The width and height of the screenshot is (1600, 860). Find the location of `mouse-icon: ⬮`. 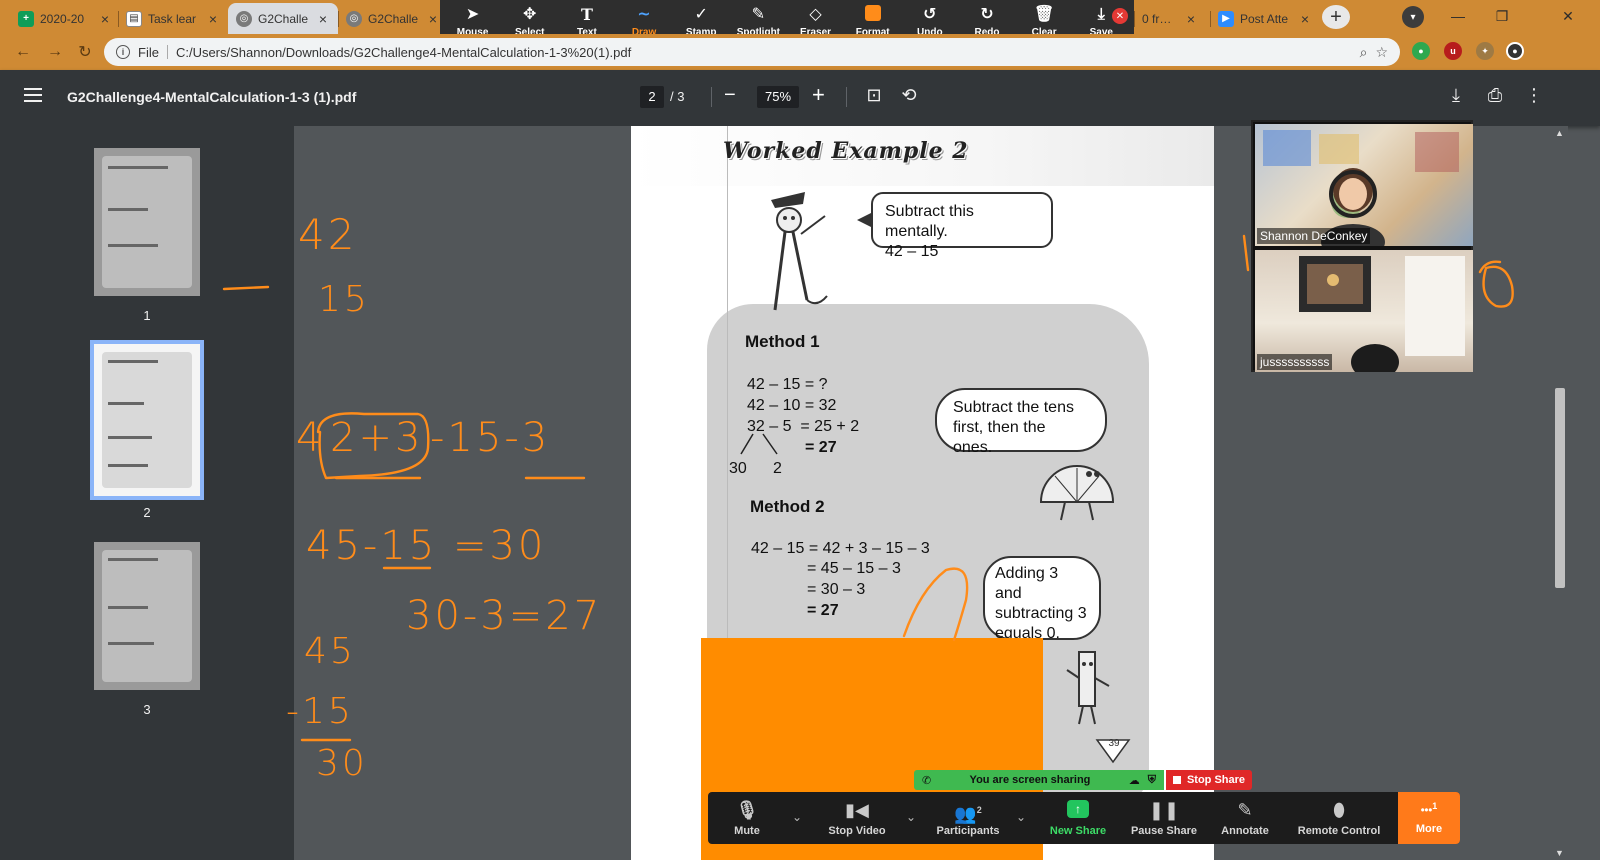

mouse-icon: ⬮ is located at coordinates (1339, 809).